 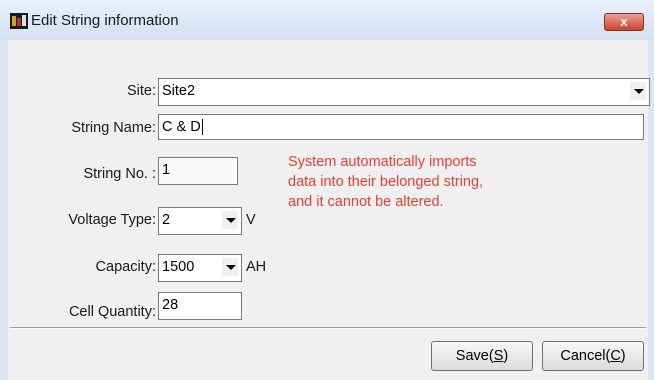 What do you see at coordinates (112, 312) in the screenshot?
I see `cell-quantity-label: Cell Quantity:` at bounding box center [112, 312].